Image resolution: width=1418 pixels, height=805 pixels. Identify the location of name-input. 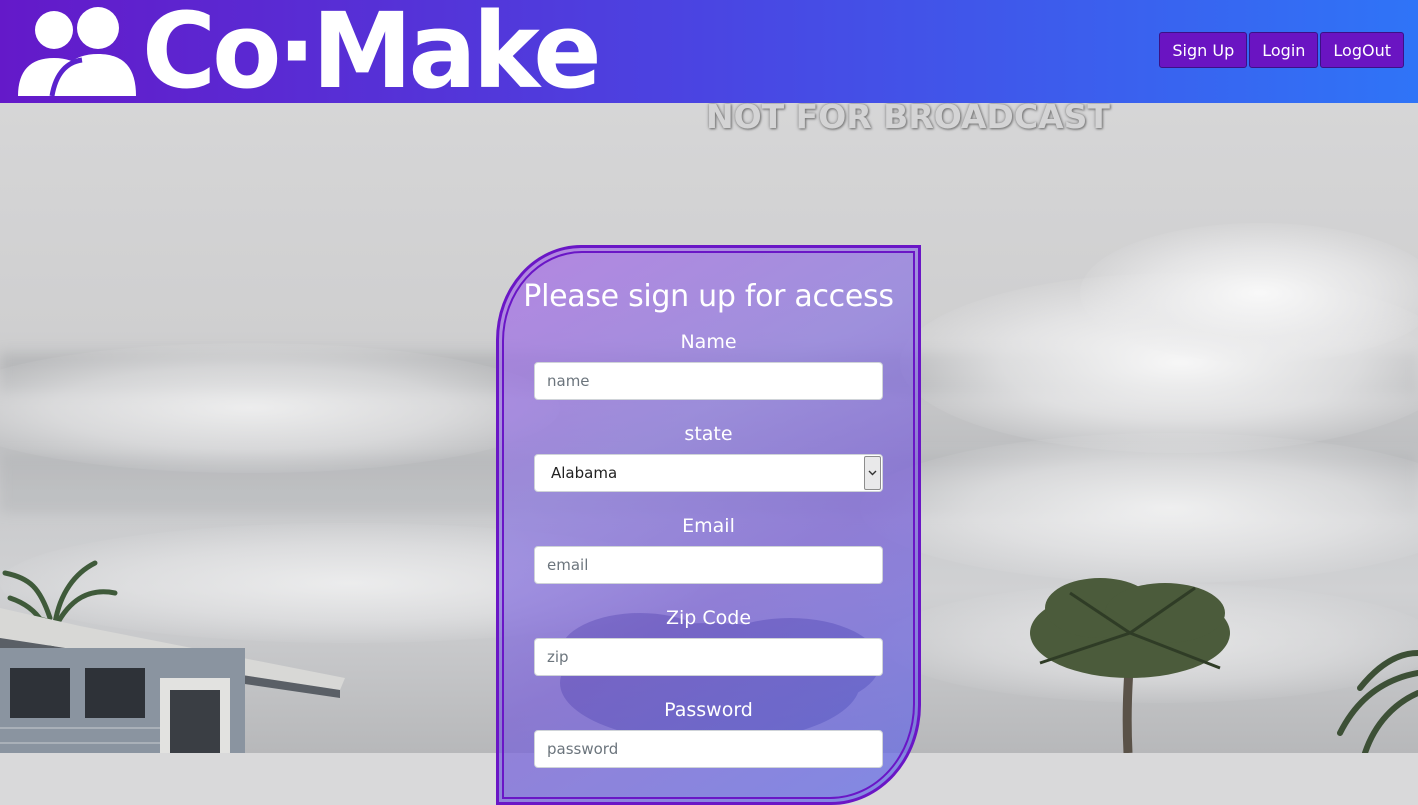
(708, 381).